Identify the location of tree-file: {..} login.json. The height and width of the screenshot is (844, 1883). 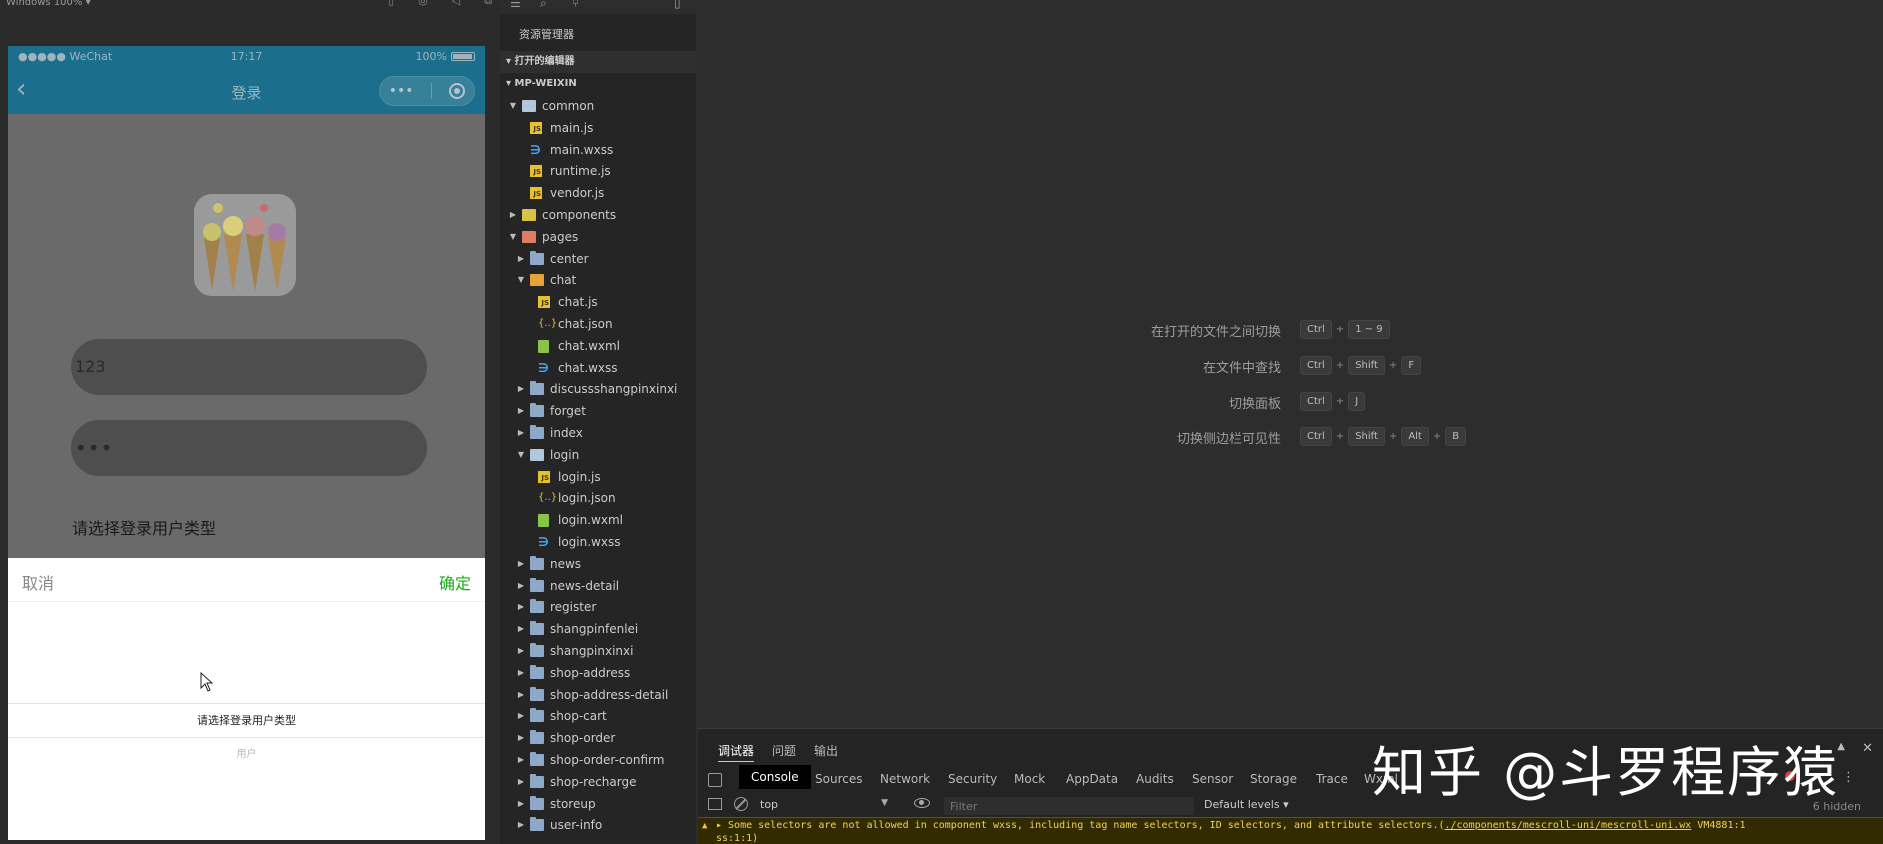
(598, 498).